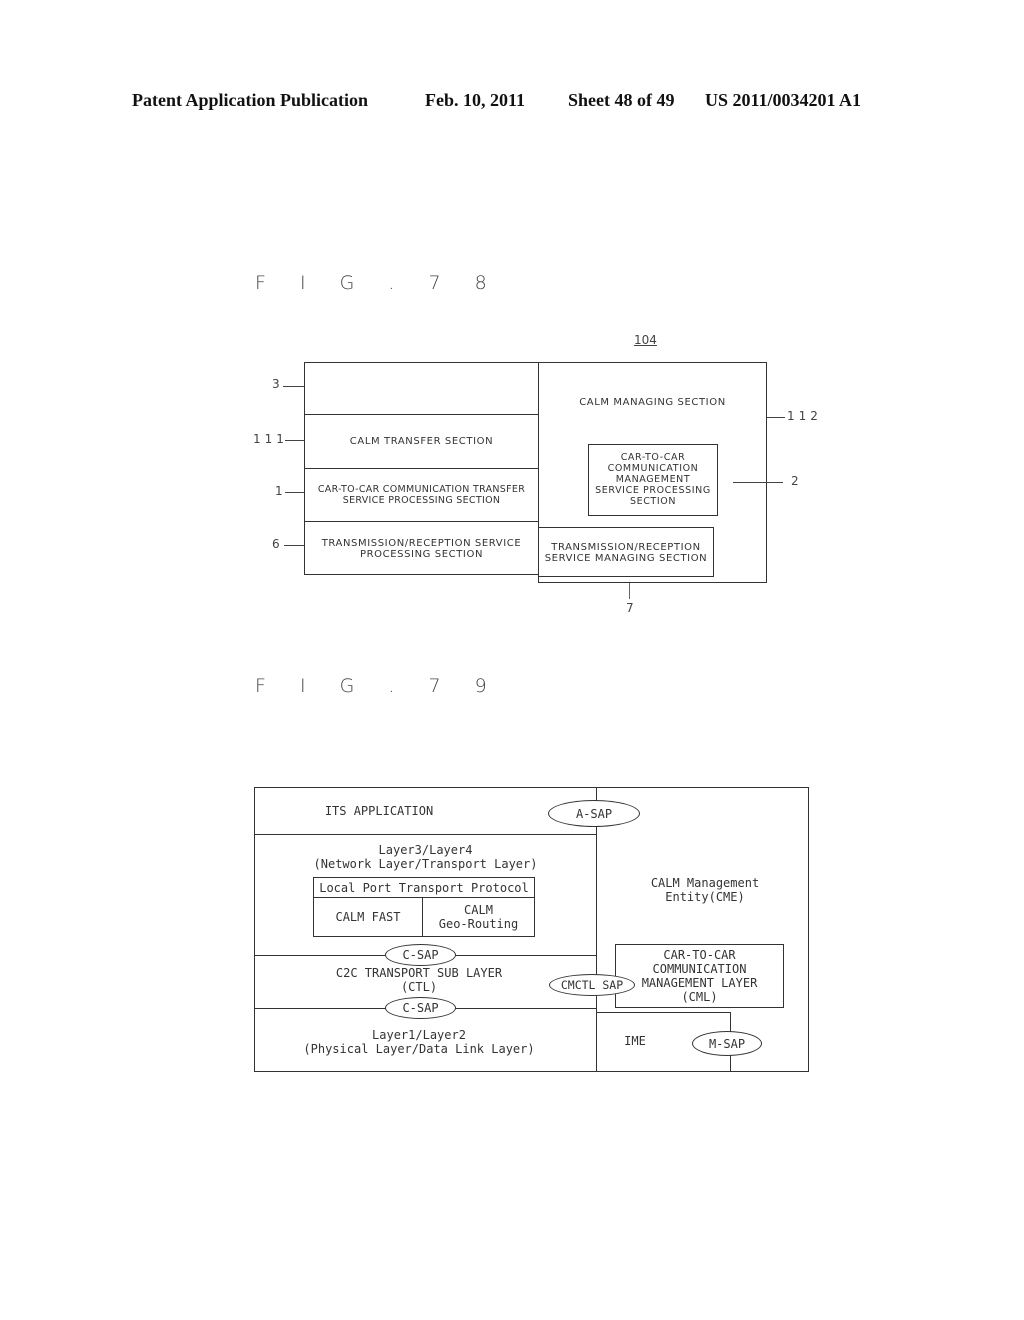 The width and height of the screenshot is (1024, 1320). What do you see at coordinates (276, 544) in the screenshot?
I see `ref-6: 6` at bounding box center [276, 544].